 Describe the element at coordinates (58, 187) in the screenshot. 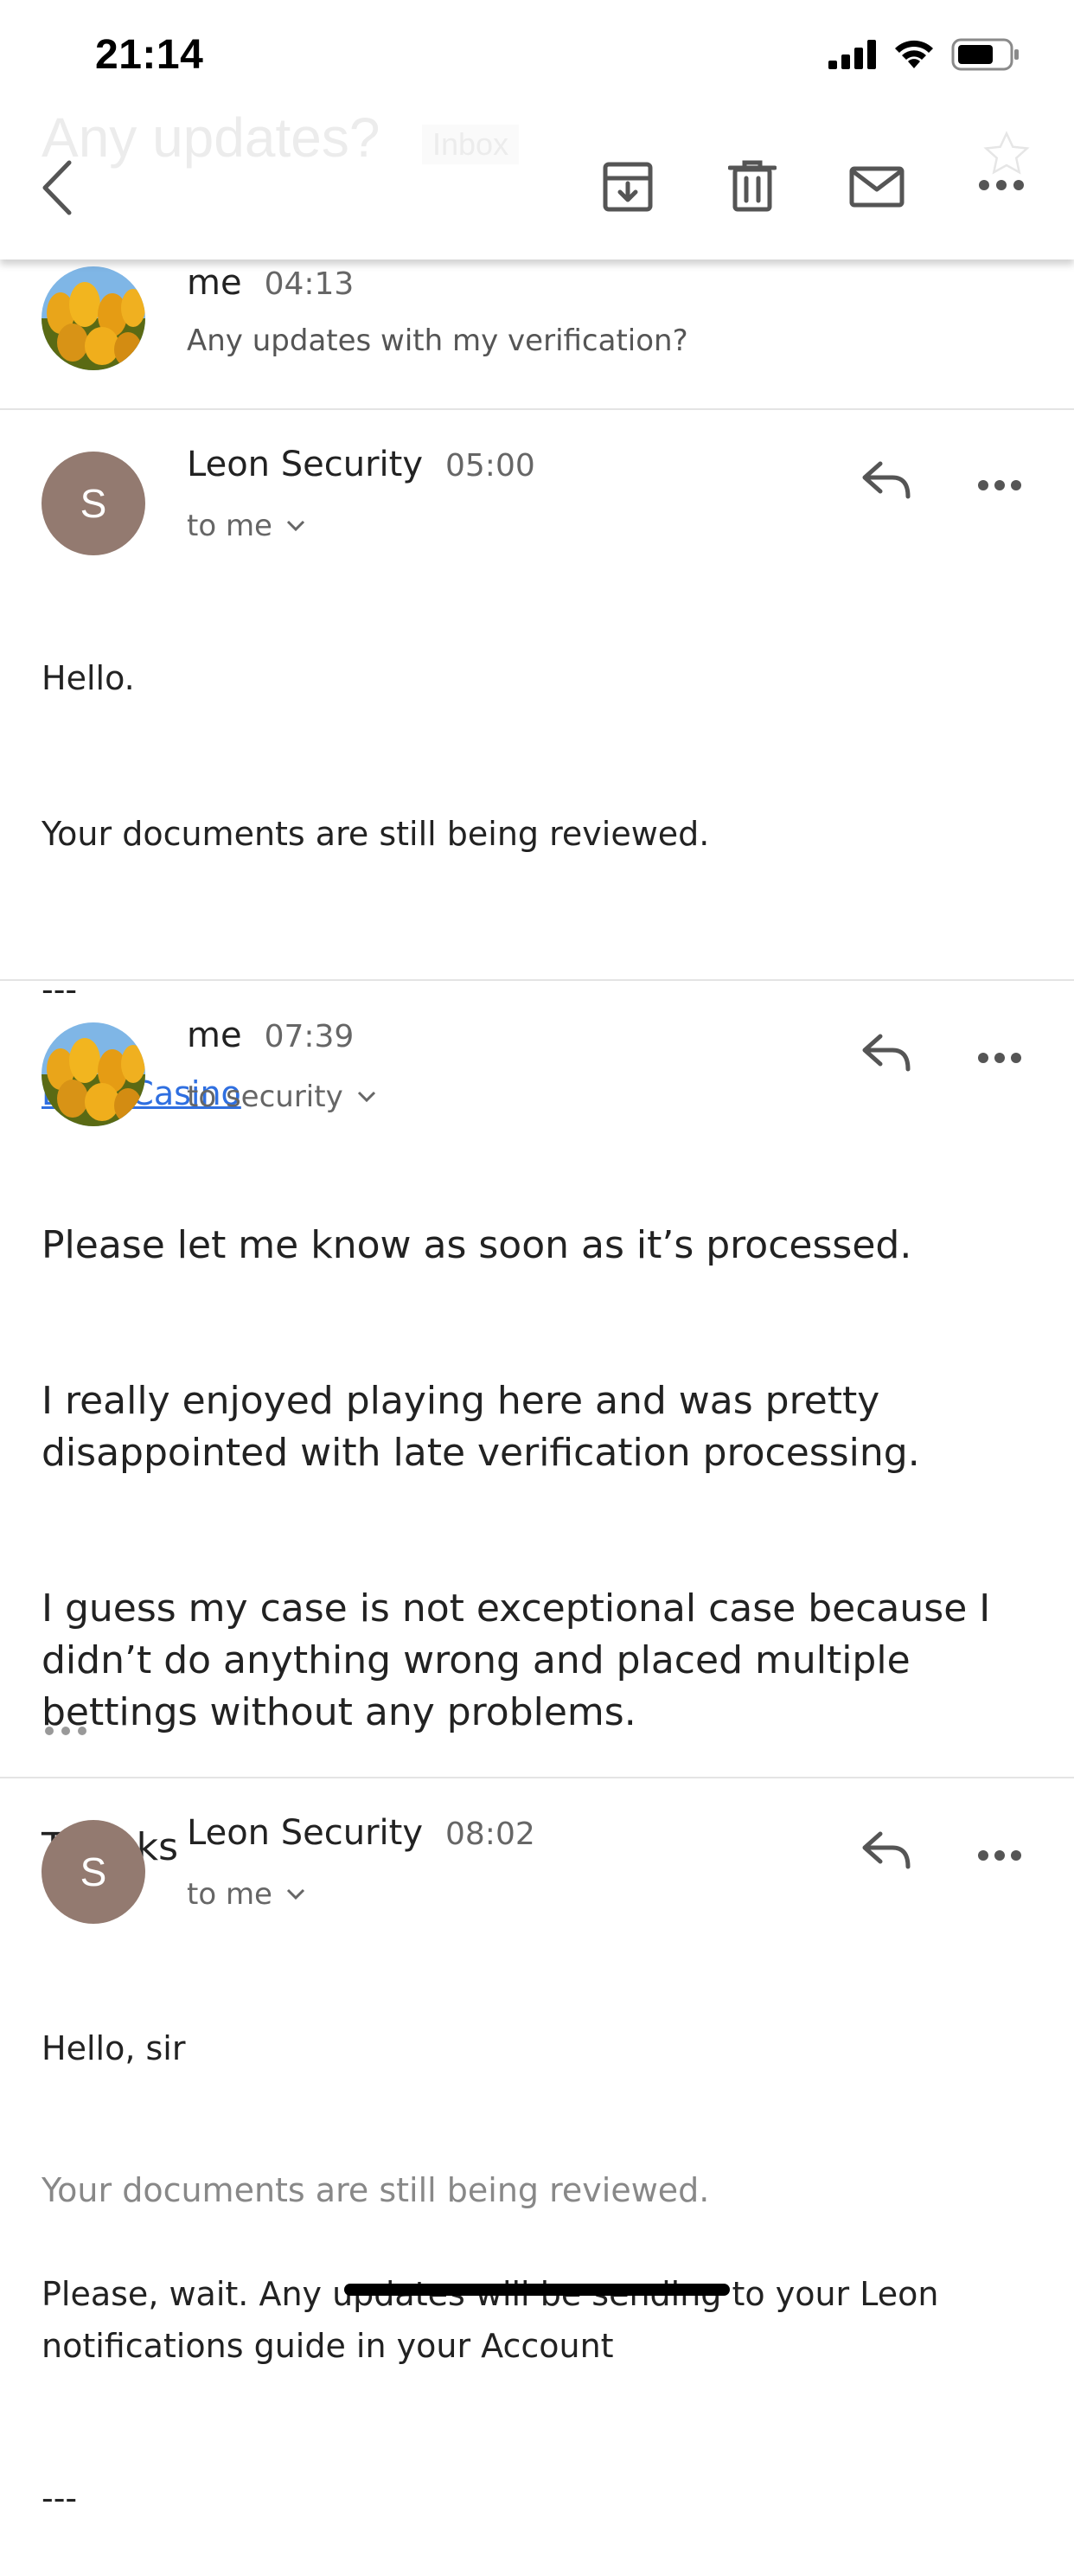

I see `back-icon` at that location.